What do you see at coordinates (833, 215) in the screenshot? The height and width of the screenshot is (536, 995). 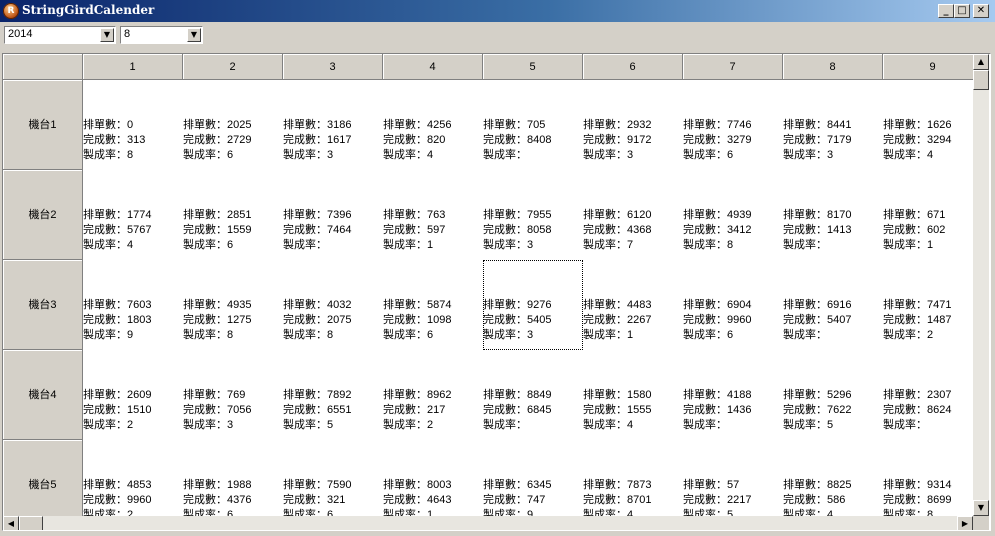 I see `grid-cell: 排單數：8170 完成數：1413 製成率：` at bounding box center [833, 215].